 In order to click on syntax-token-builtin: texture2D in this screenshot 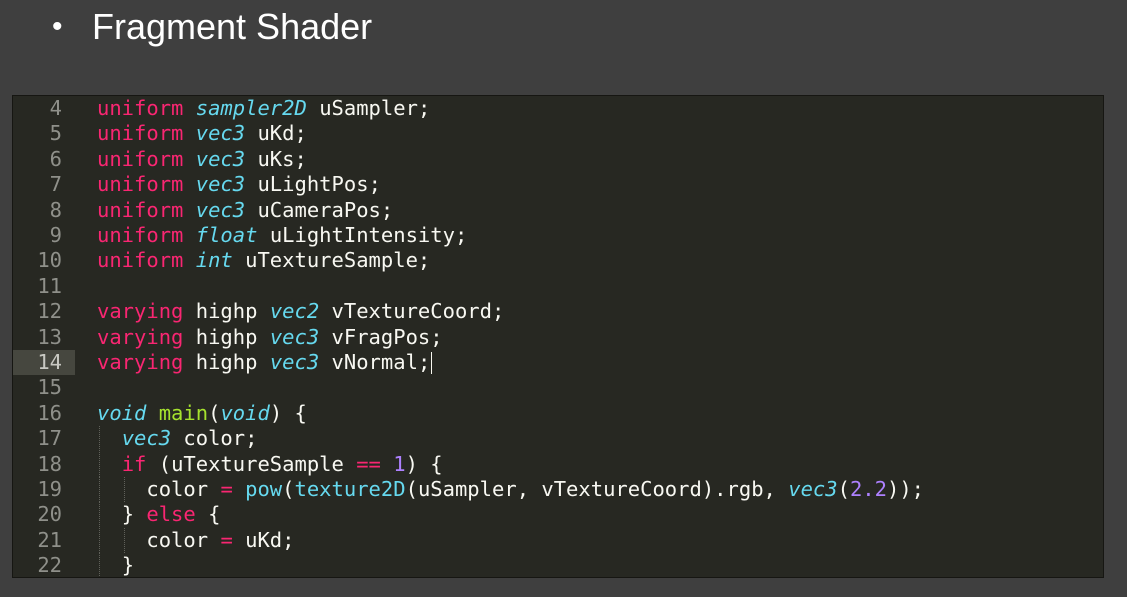, I will do `click(350, 489)`.